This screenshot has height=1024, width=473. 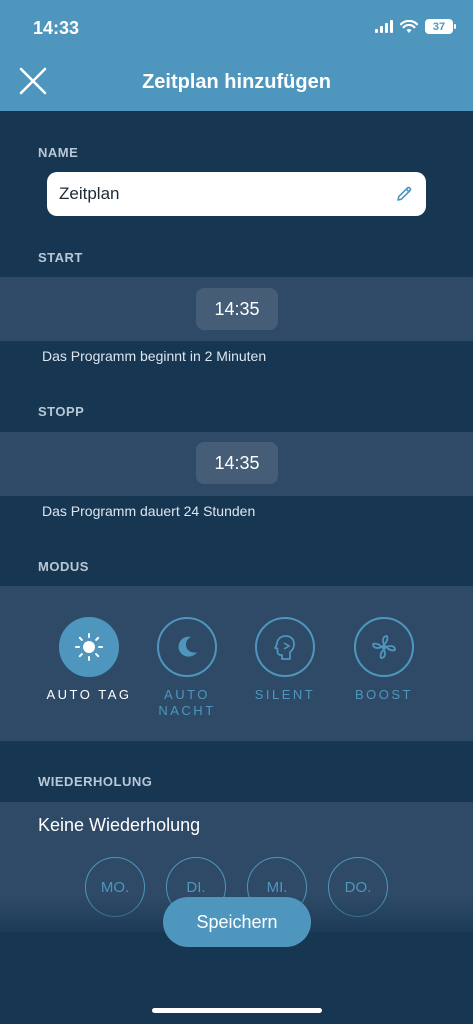 I want to click on mode-silent: SILENT, so click(x=285, y=660).